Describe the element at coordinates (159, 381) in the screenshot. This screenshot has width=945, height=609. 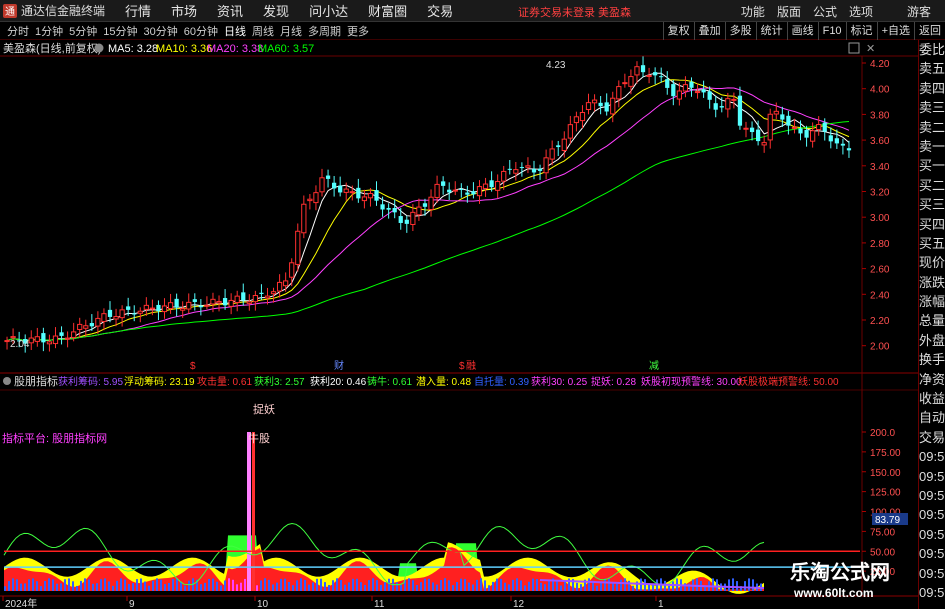
I see `indicator-legend-item: 浮动筹码: 23.19` at that location.